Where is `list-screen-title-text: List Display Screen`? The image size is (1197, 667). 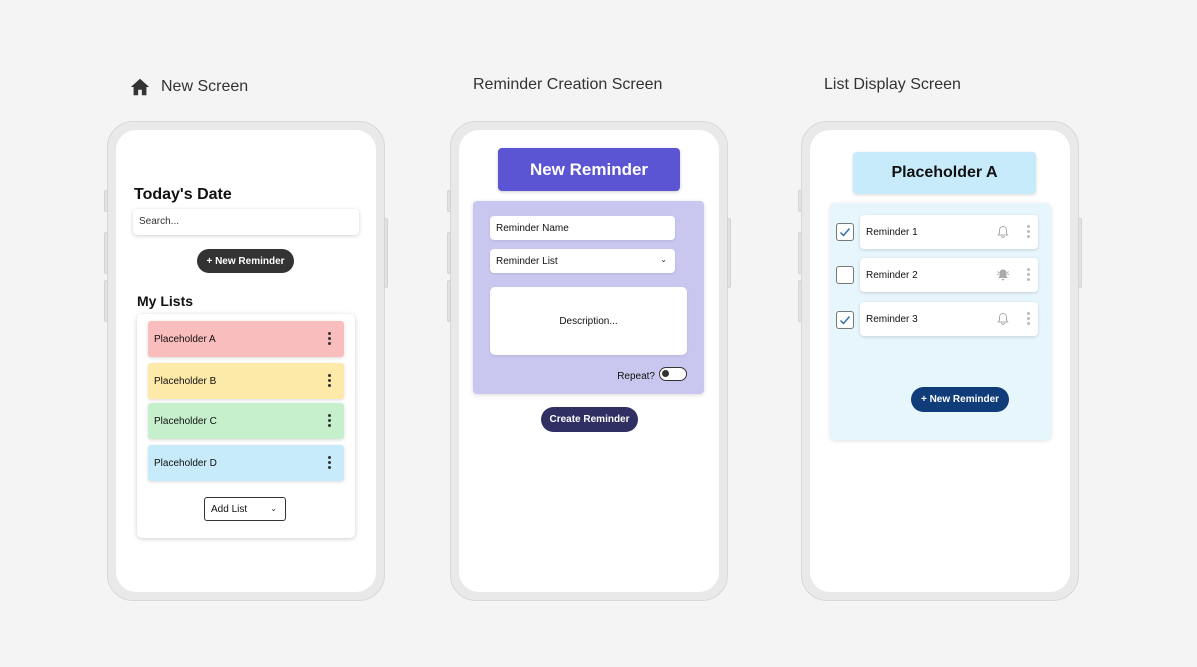
list-screen-title-text: List Display Screen is located at coordinates (892, 84).